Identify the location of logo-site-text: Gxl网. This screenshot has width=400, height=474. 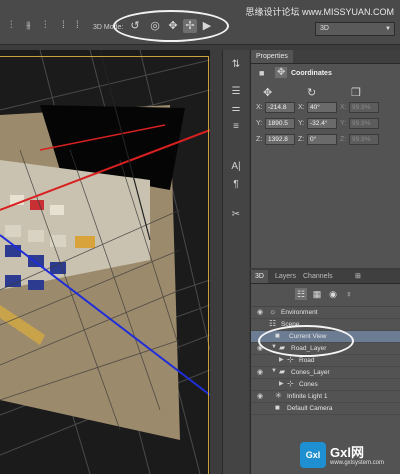
(347, 452).